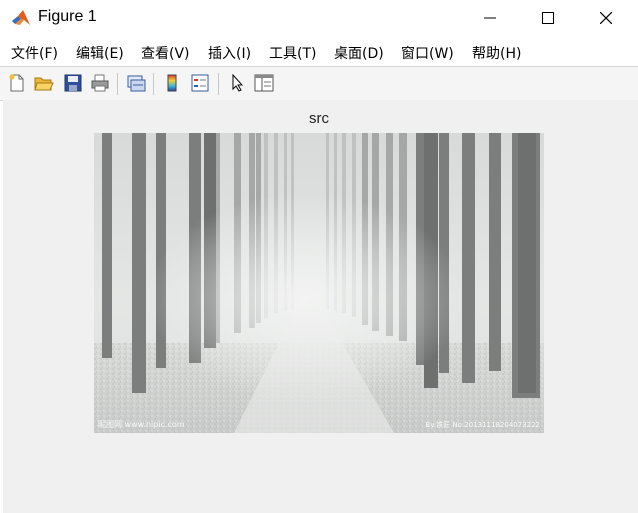  I want to click on close-icon, so click(606, 18).